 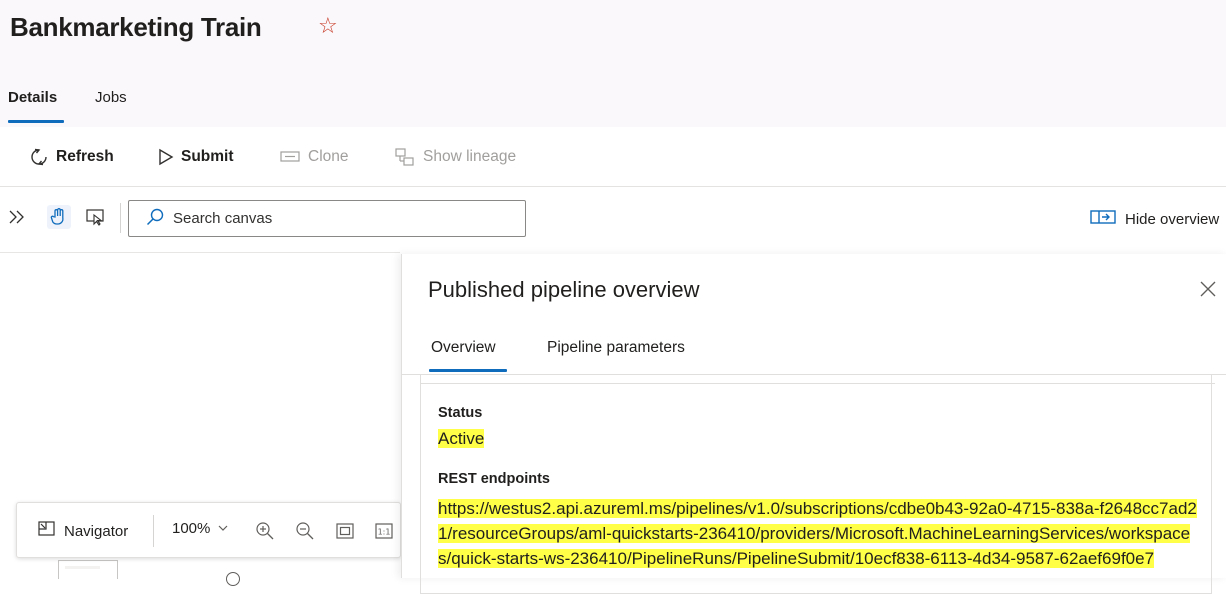 I want to click on canvas-node-header, so click(x=82, y=567).